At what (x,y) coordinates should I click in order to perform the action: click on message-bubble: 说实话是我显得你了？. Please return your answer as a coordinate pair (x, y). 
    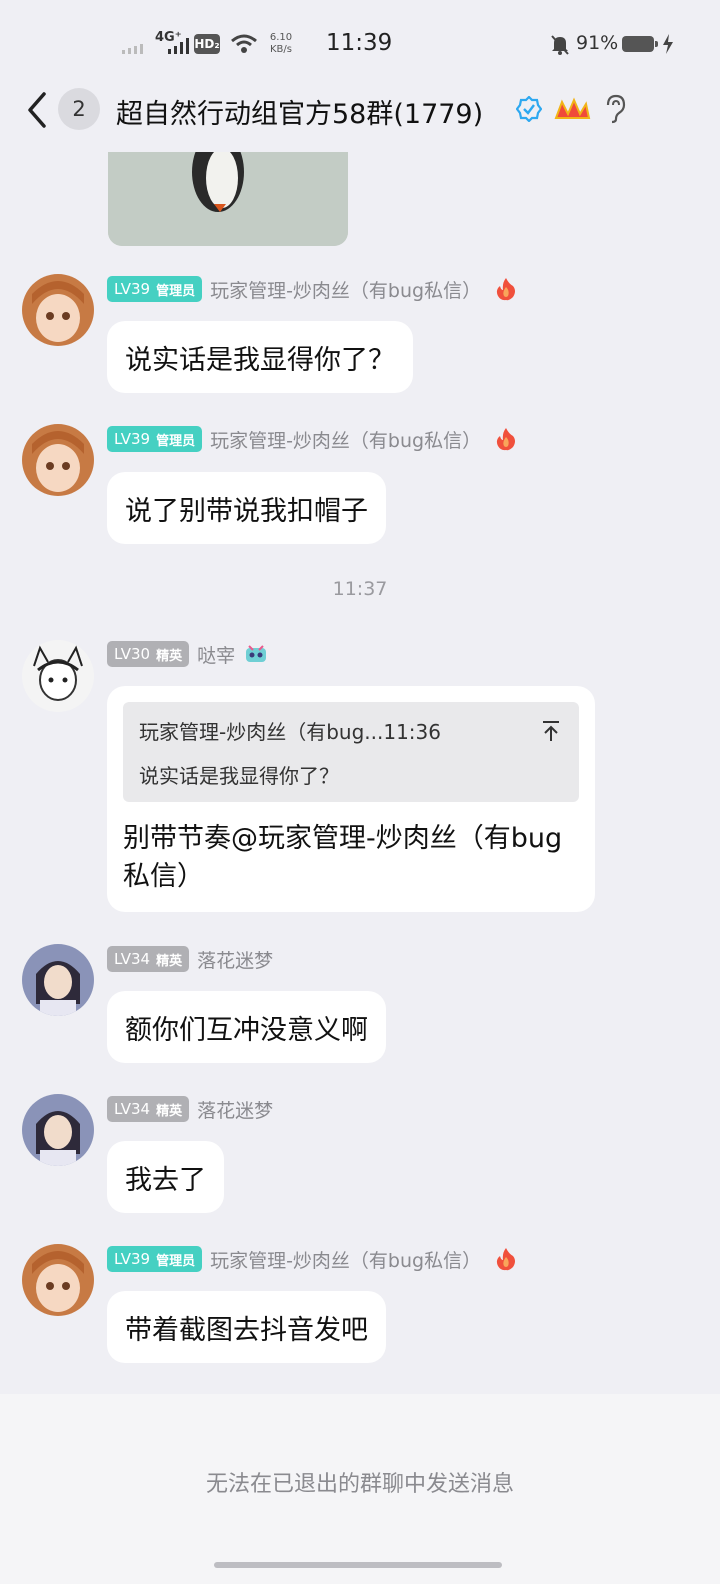
    Looking at the image, I should click on (260, 357).